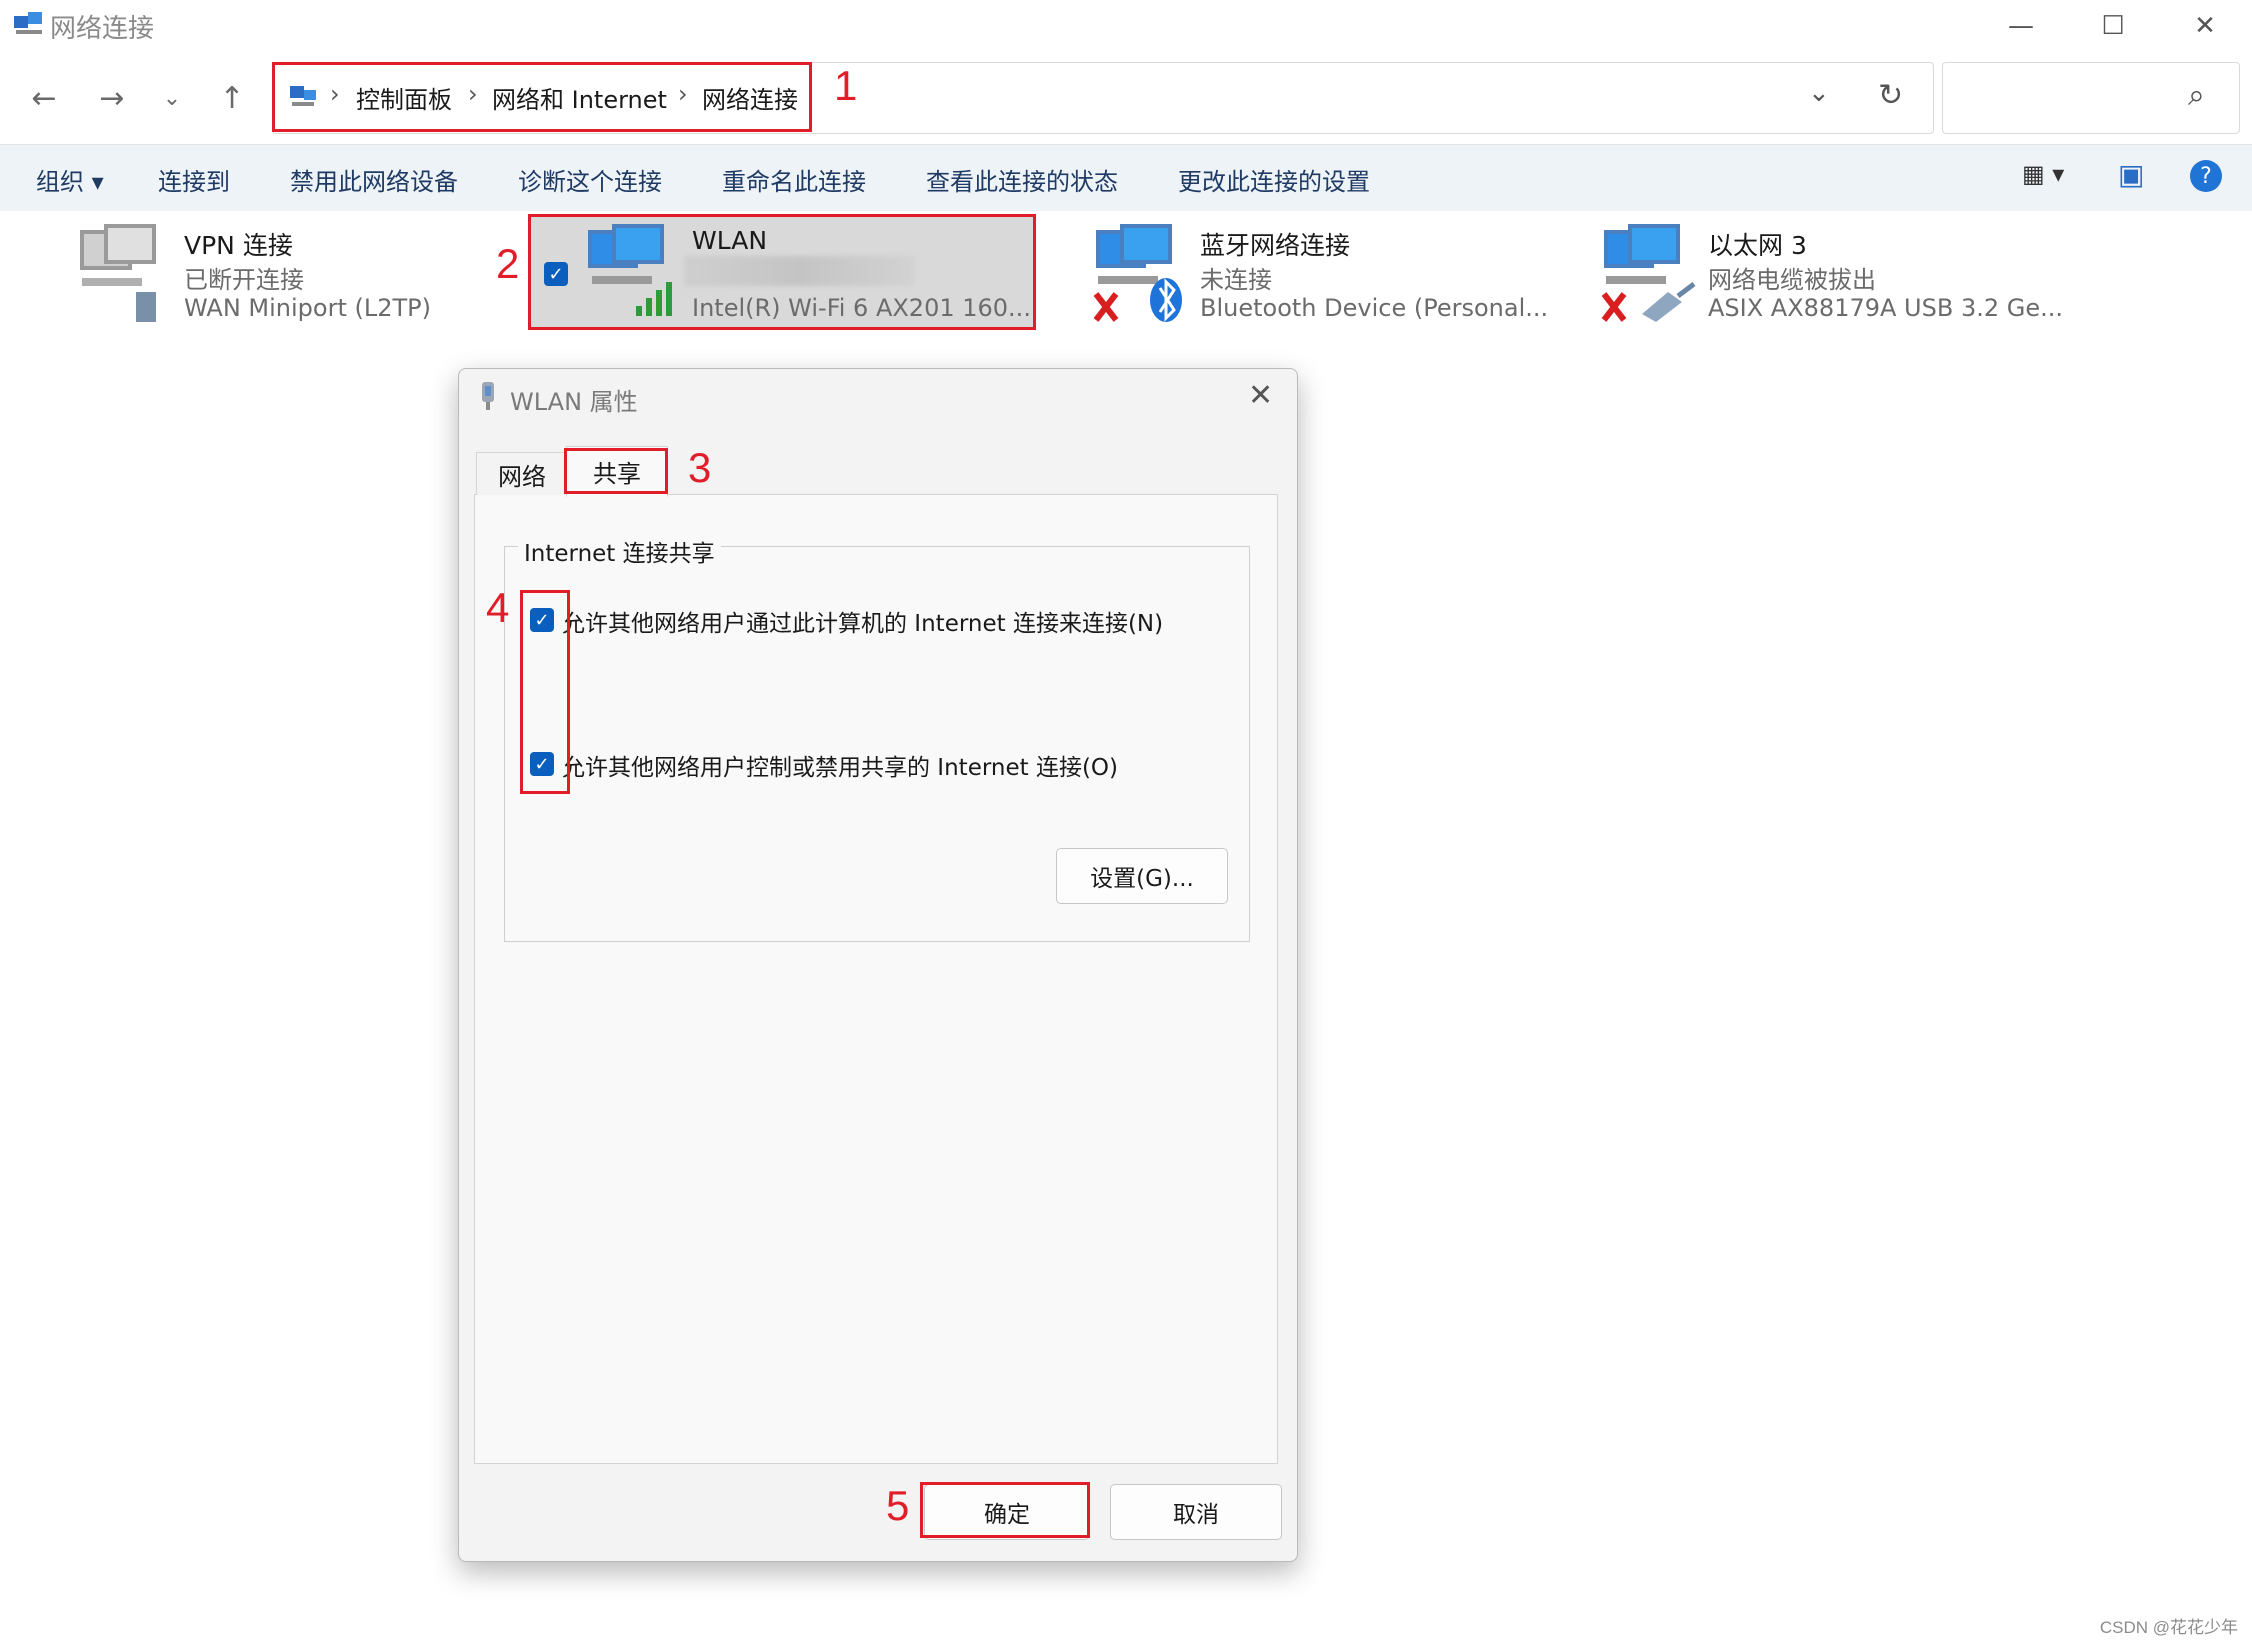  I want to click on vpn-connection-status: 已断开连接, so click(244, 280).